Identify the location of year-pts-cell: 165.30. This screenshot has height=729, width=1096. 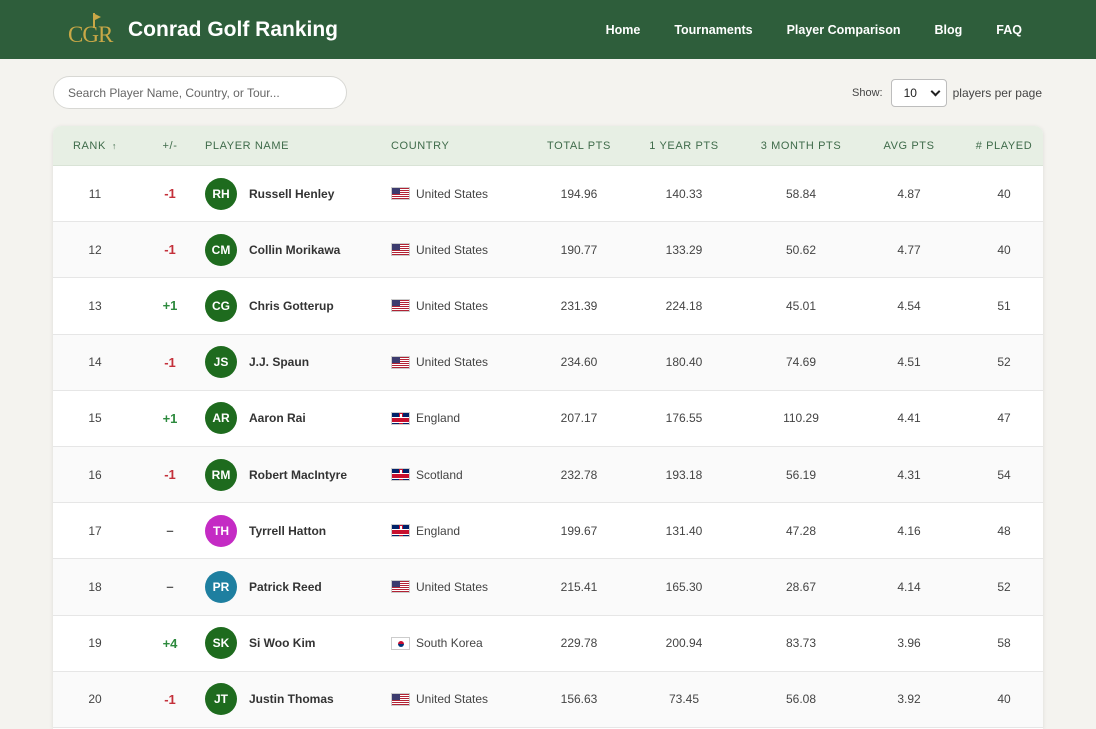
(684, 586).